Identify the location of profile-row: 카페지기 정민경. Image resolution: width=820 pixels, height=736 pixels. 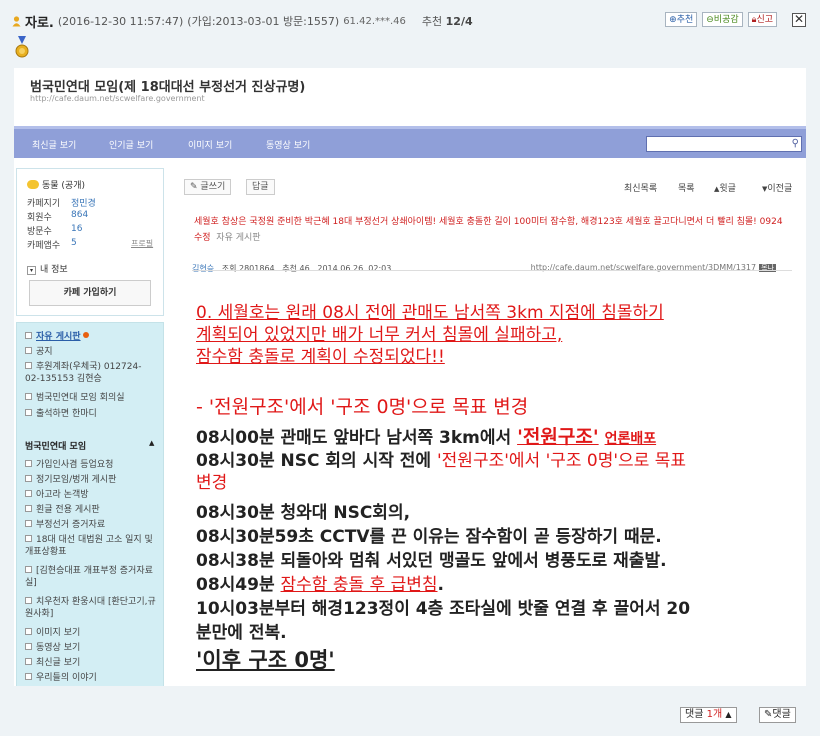
(61, 202).